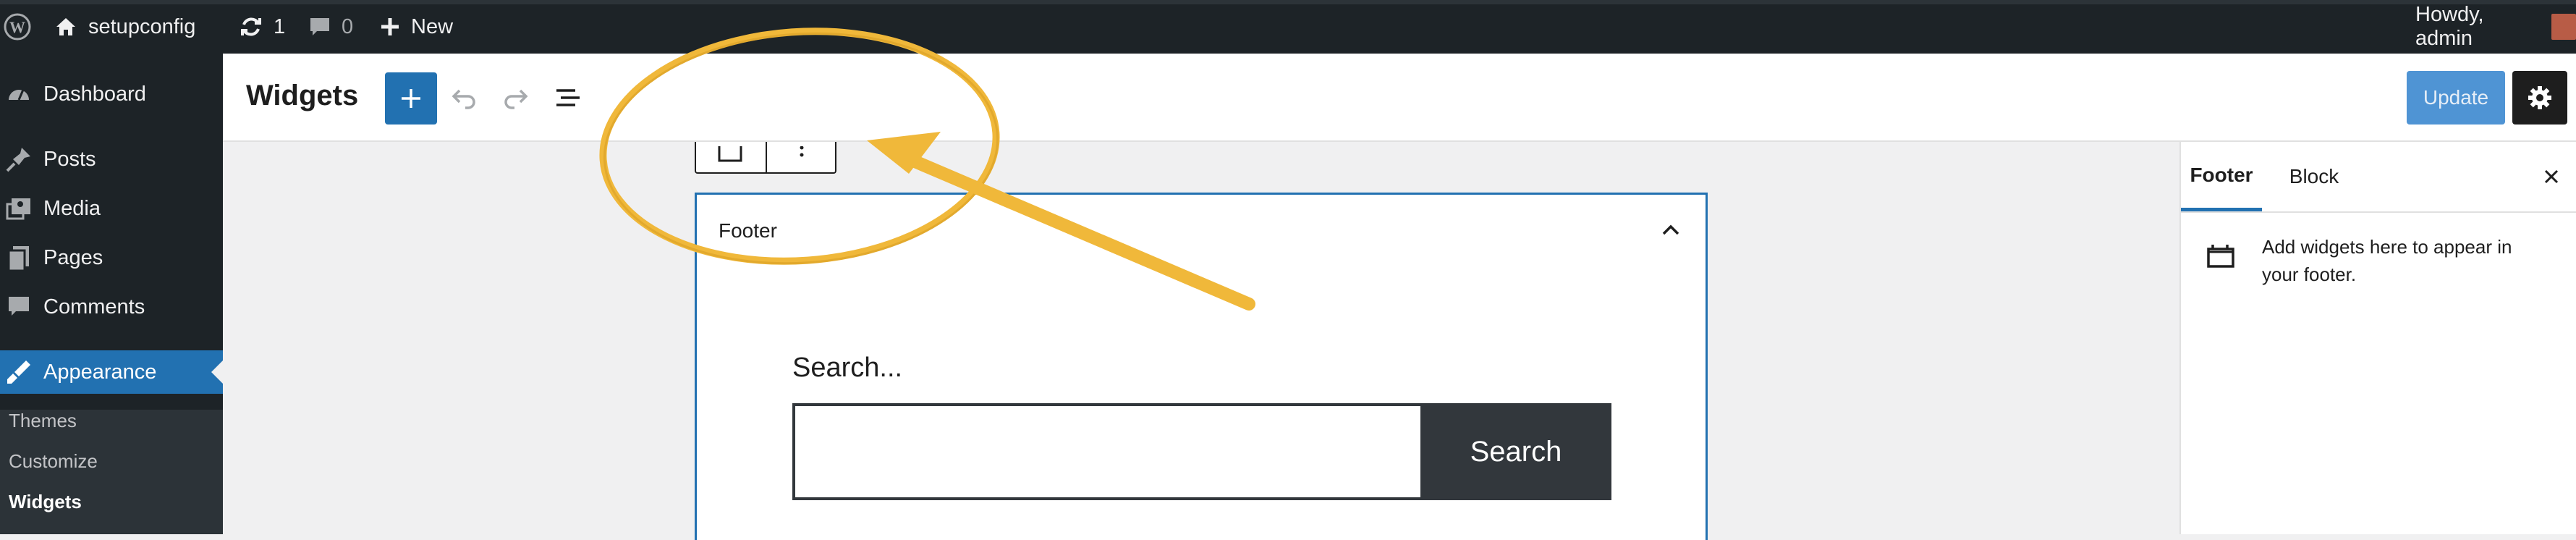  Describe the element at coordinates (2378, 212) in the screenshot. I see `panel-divider` at that location.